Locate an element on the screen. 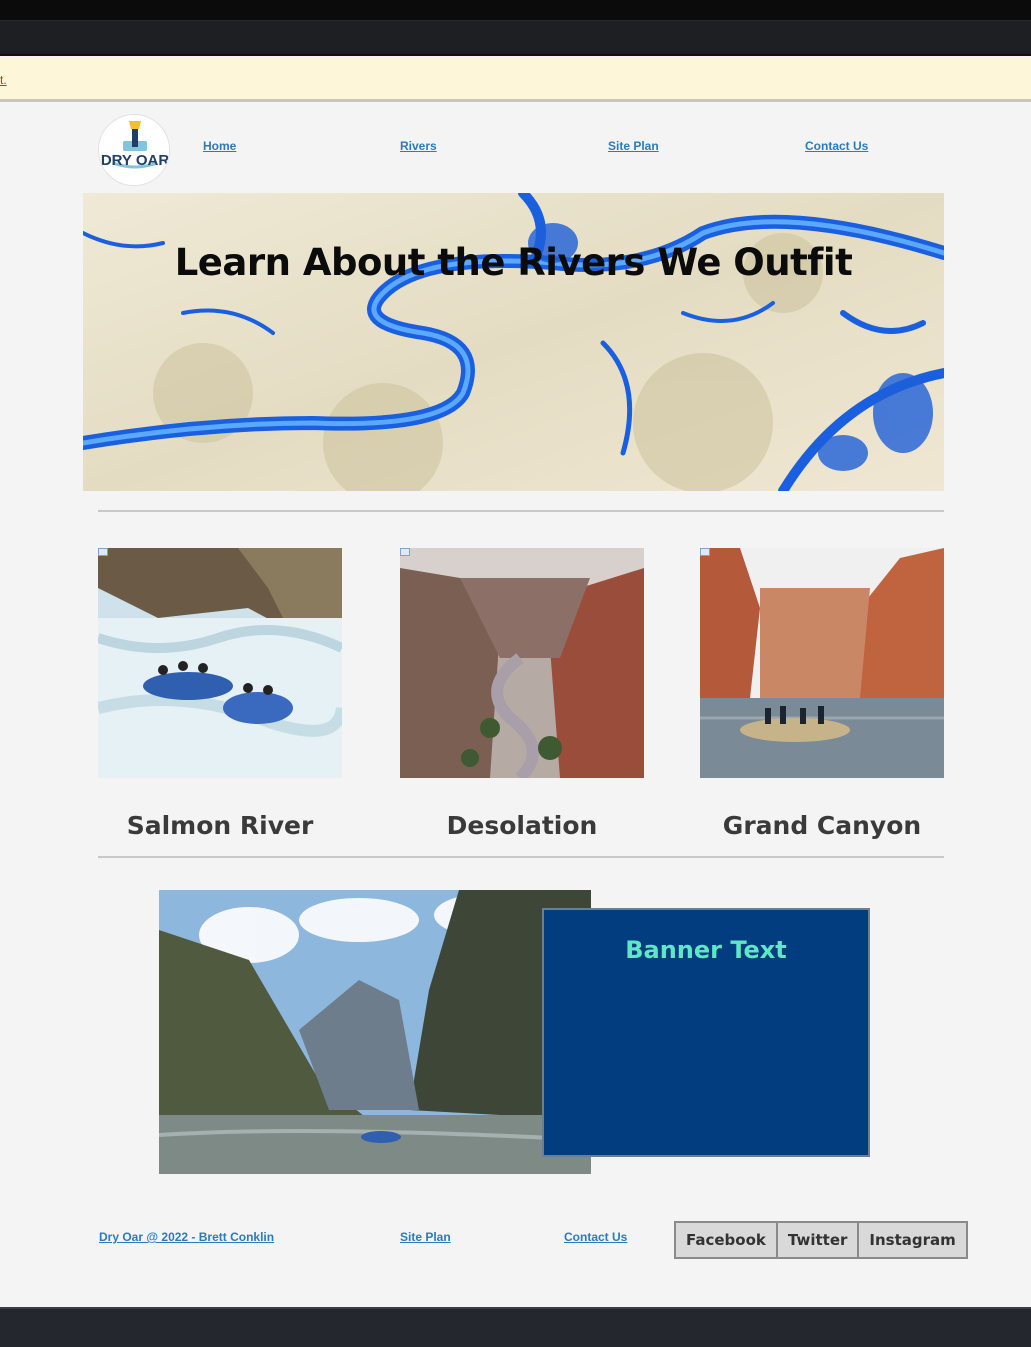 This screenshot has height=1347, width=1031. feature-river-image is located at coordinates (375, 1032).